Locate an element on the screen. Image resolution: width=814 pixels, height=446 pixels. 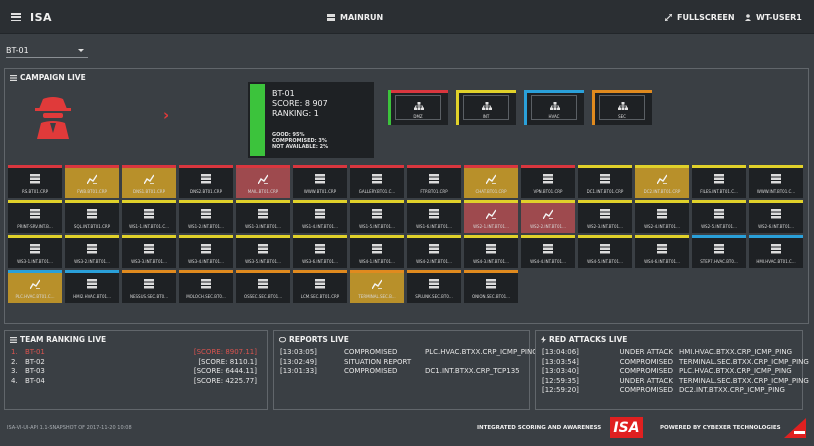
host-tile: MAIL.BT01.CRP is located at coordinates (263, 181).